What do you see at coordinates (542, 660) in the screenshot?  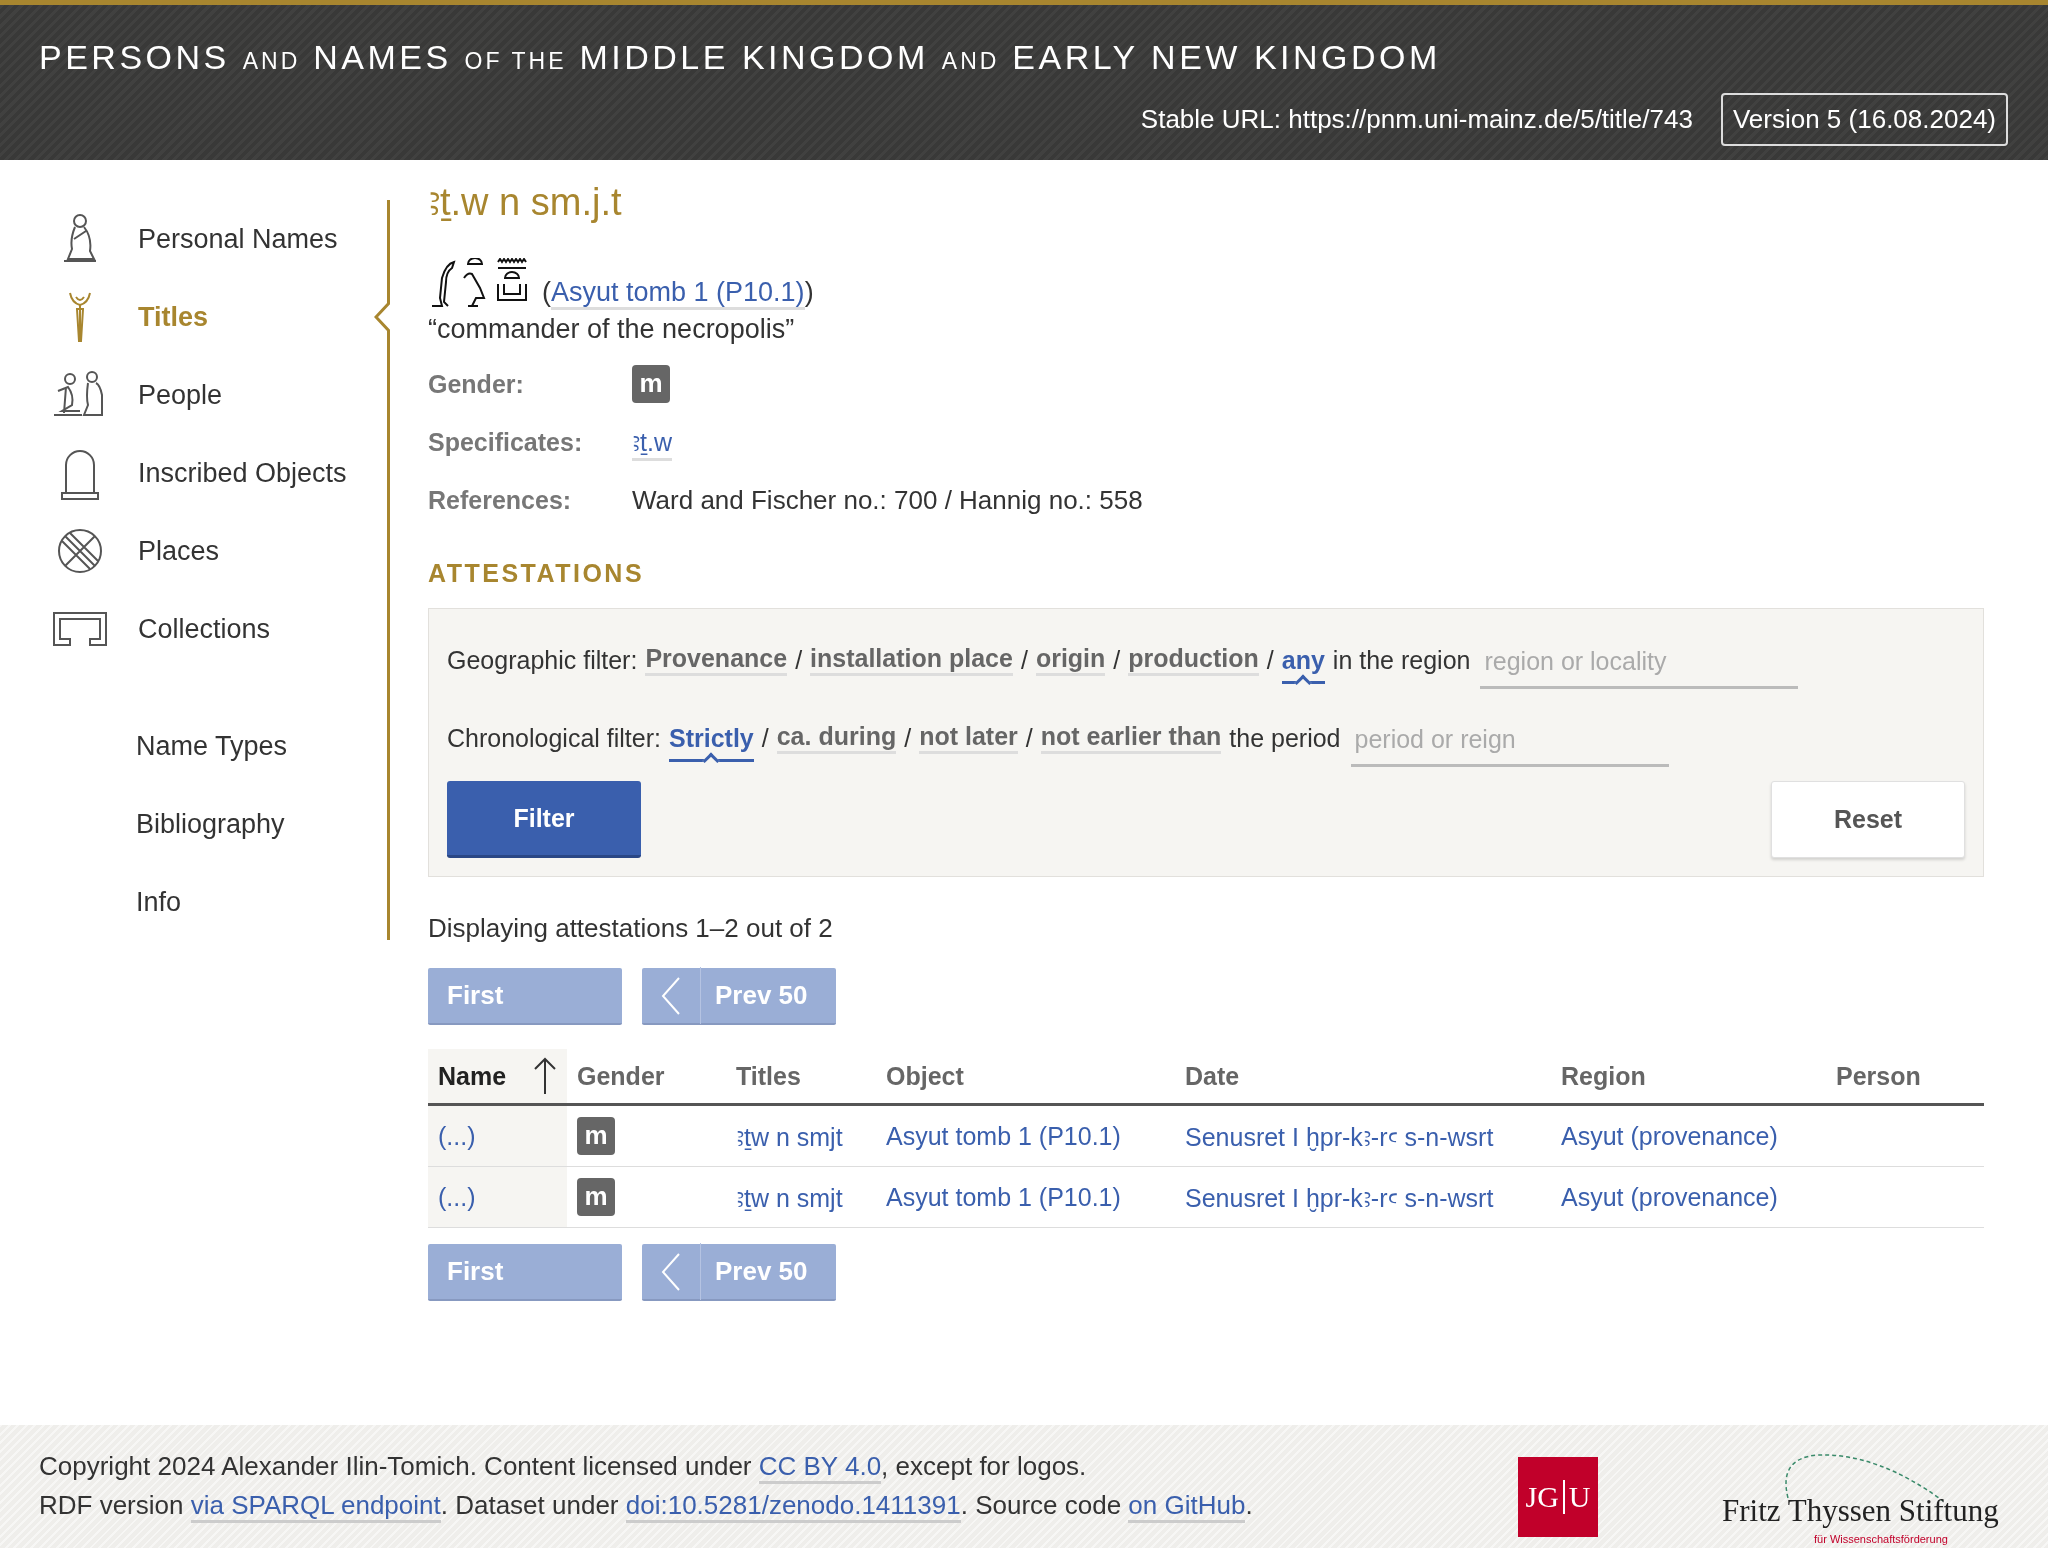 I see `filter-label: Geographic filter:` at bounding box center [542, 660].